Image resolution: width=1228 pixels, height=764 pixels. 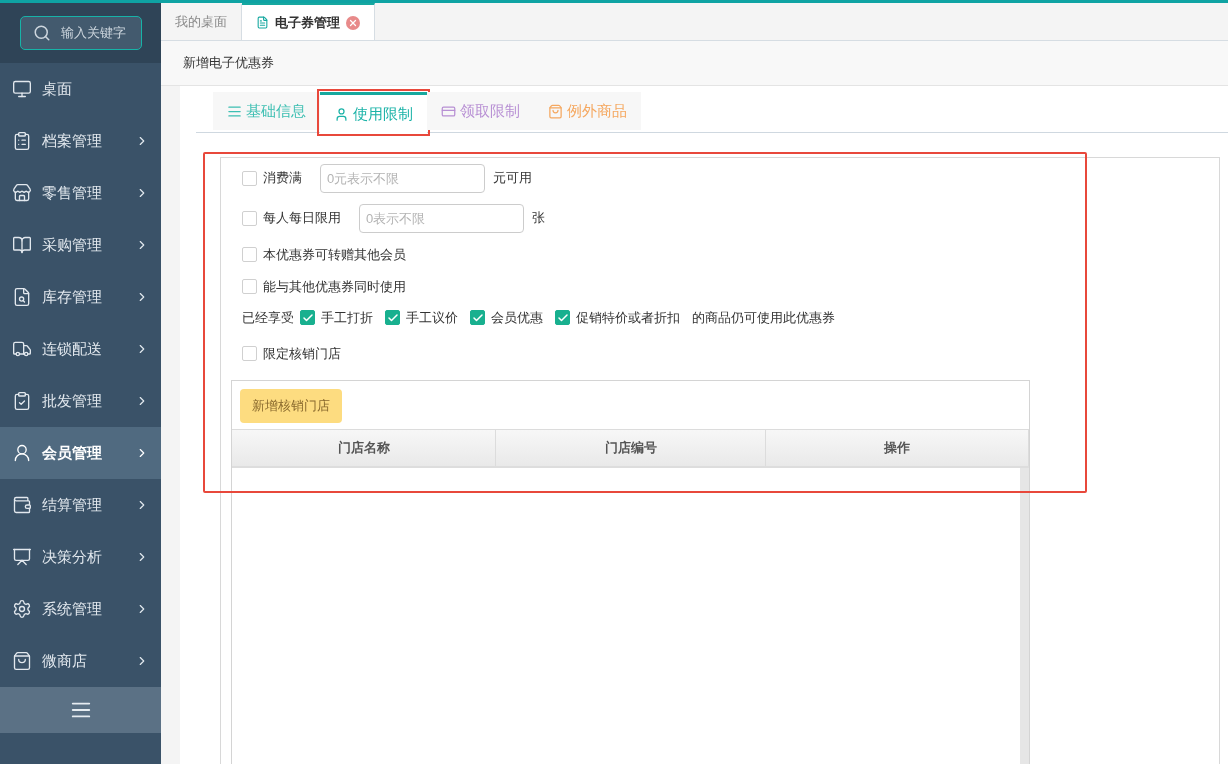 I want to click on sidebar-item: 档案管理, so click(x=80, y=141).